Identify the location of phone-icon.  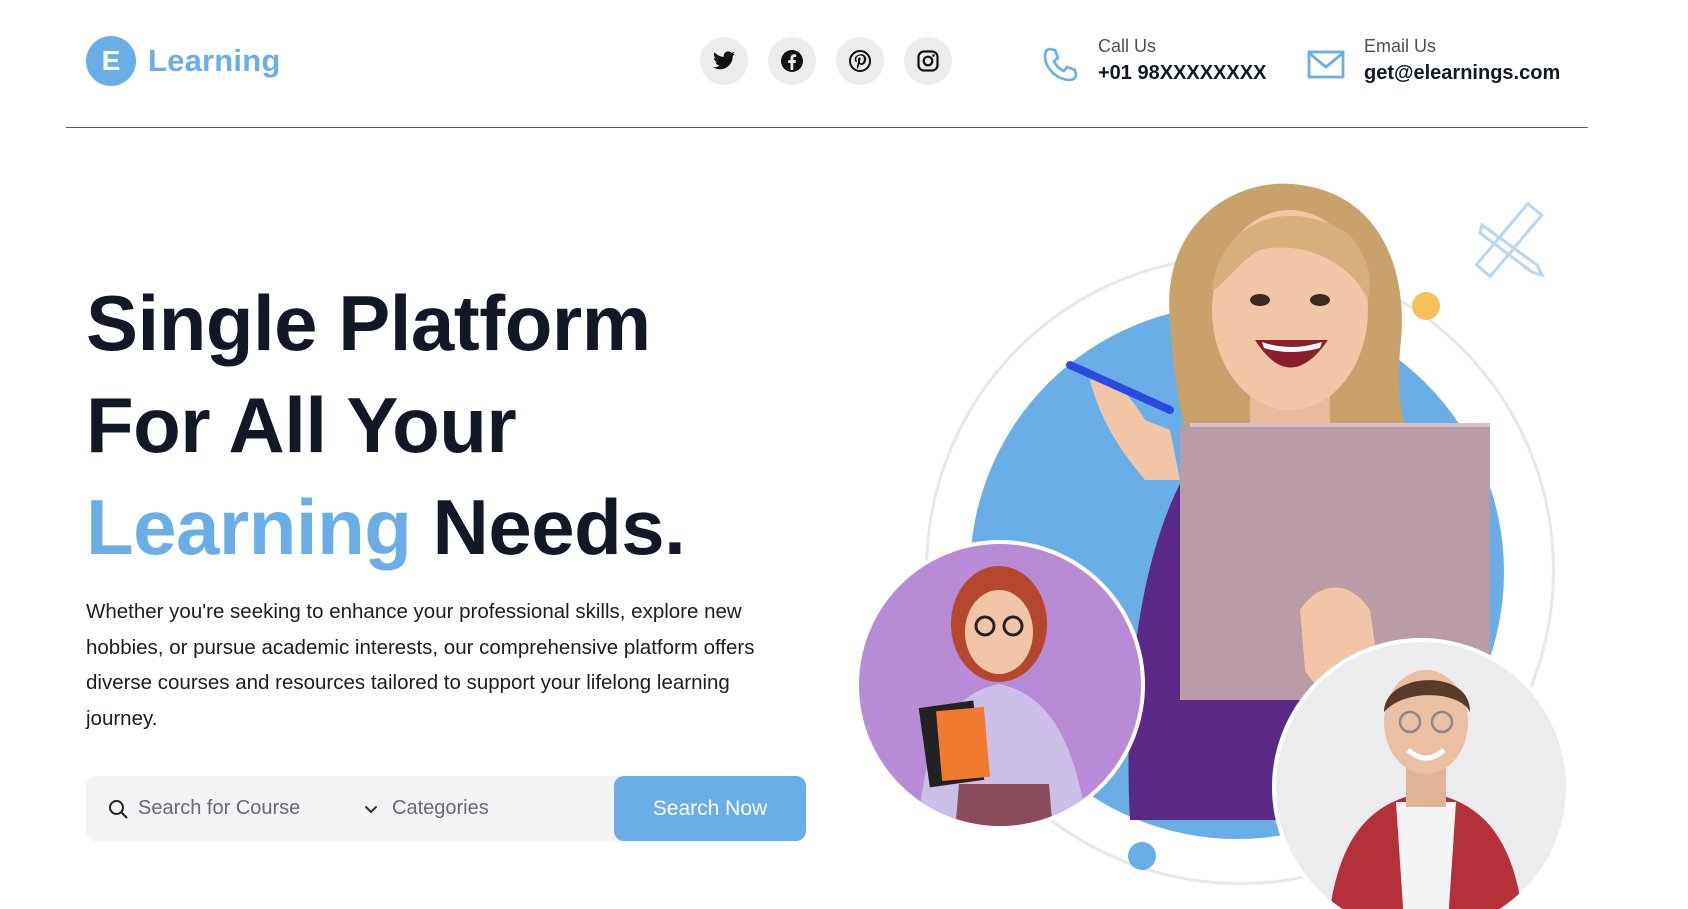
(1060, 64).